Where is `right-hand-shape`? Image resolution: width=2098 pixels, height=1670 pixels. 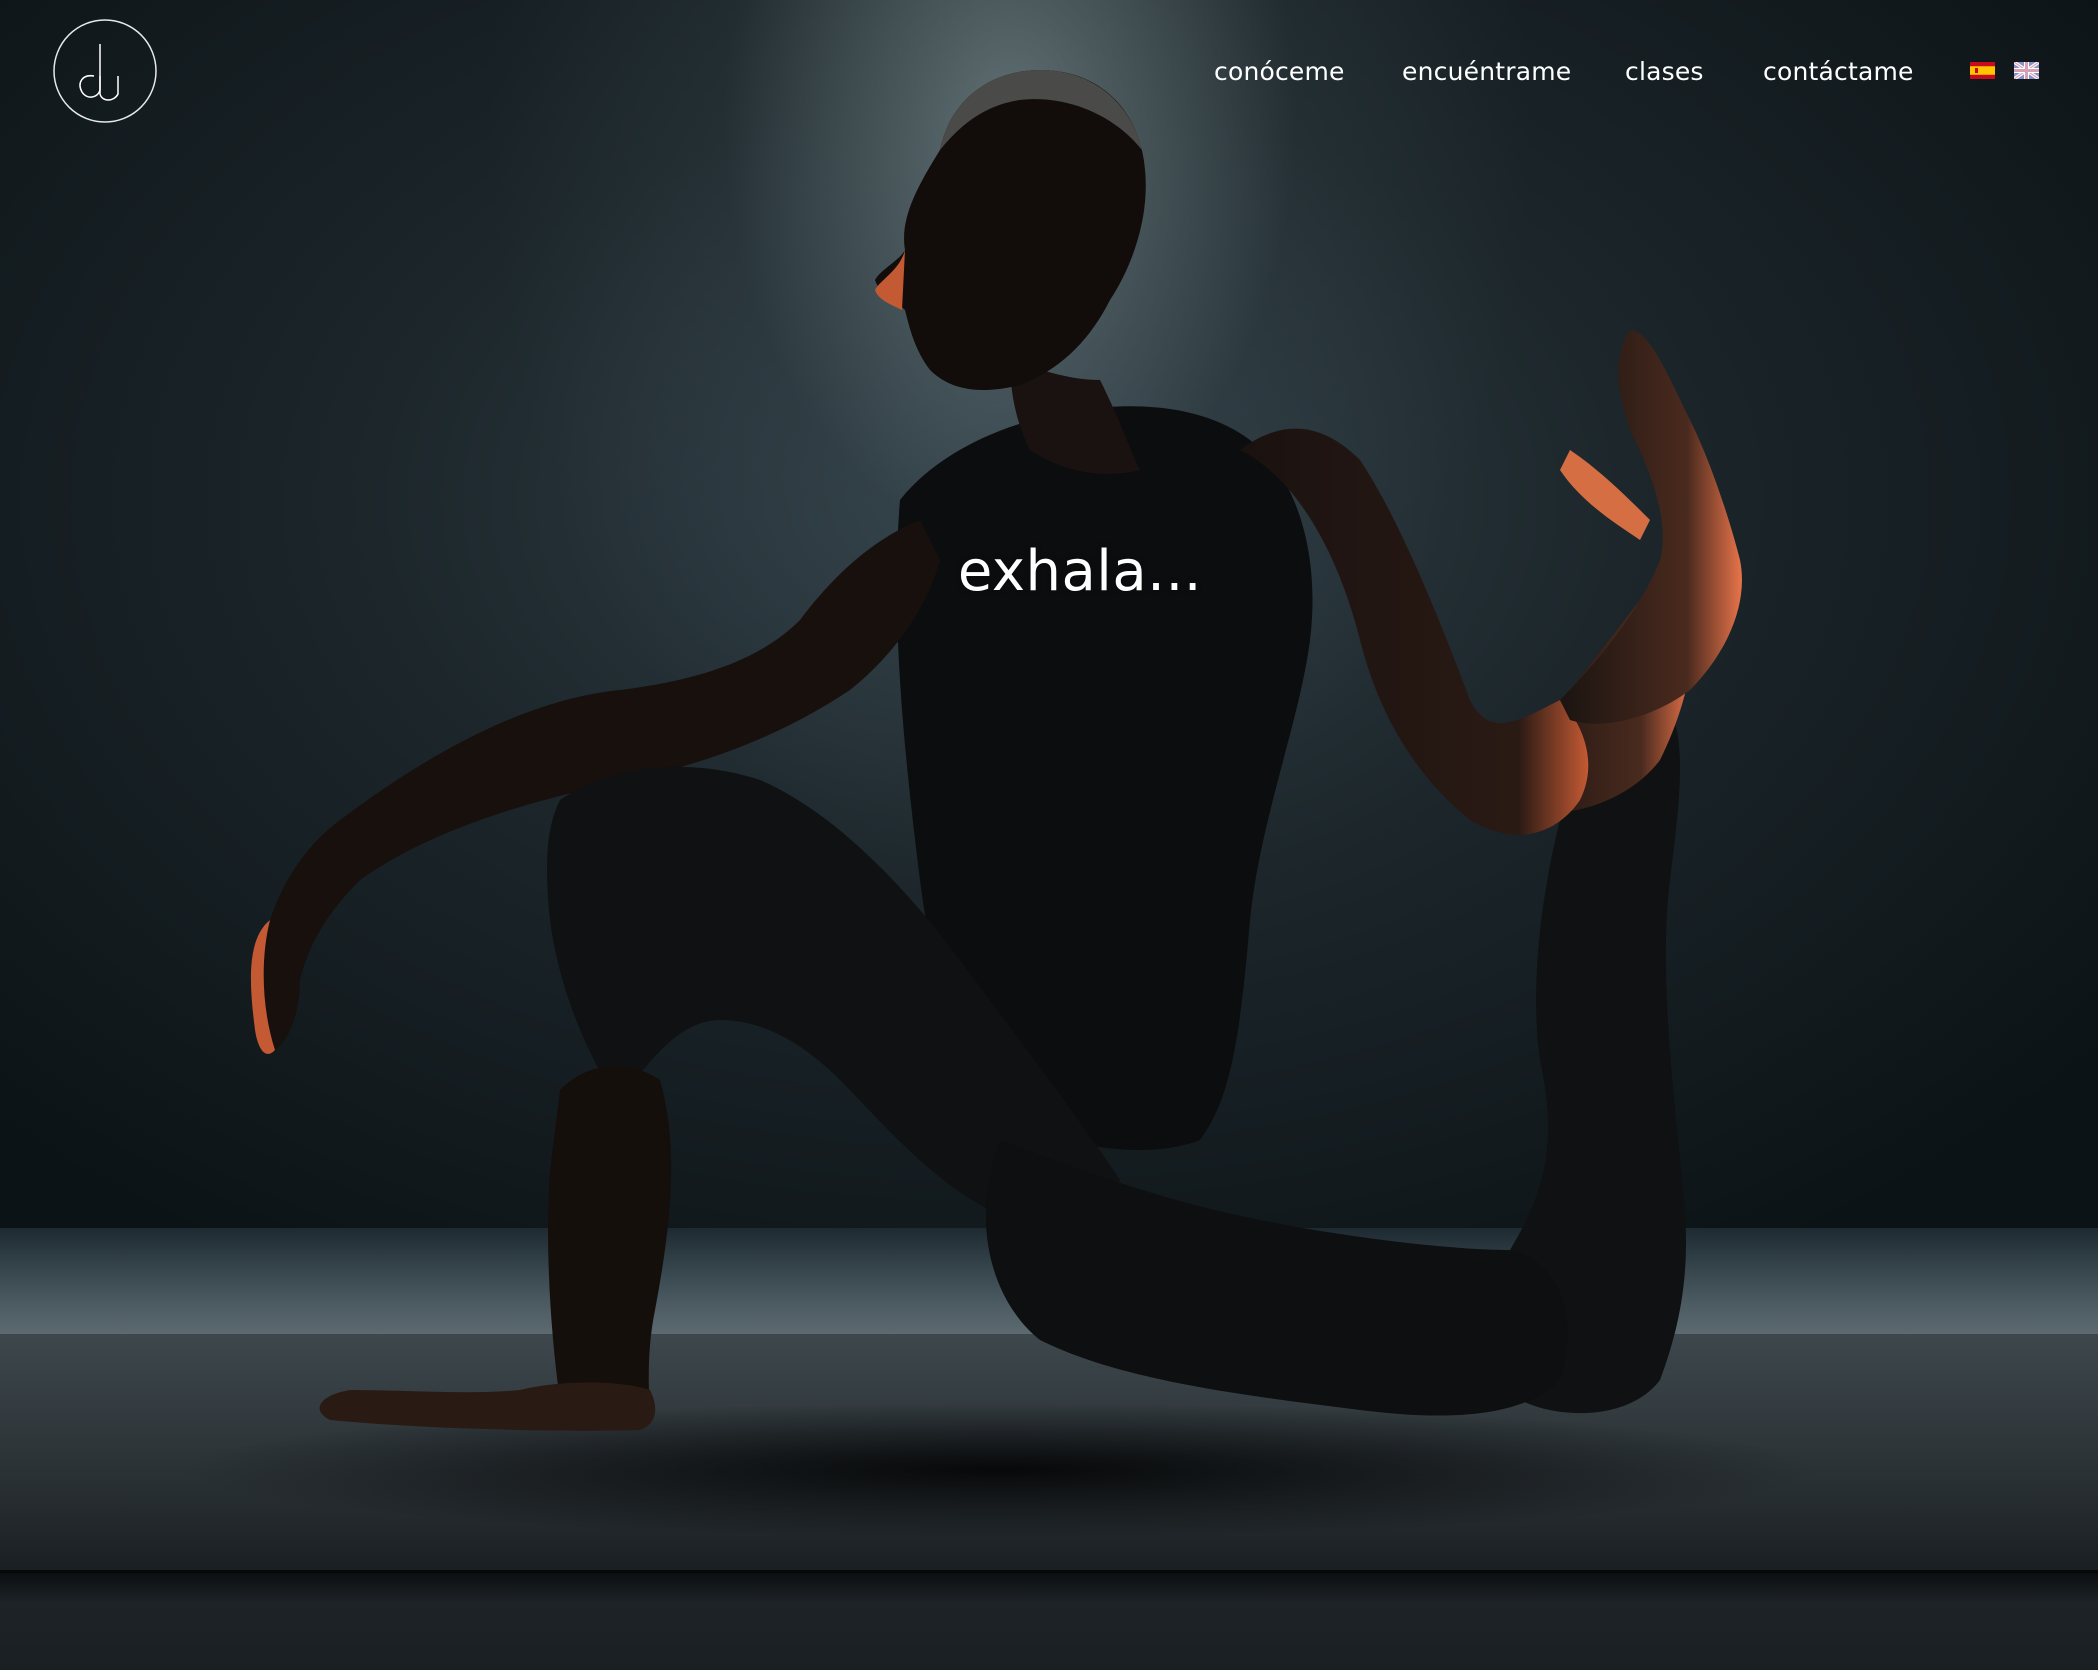 right-hand-shape is located at coordinates (1651, 527).